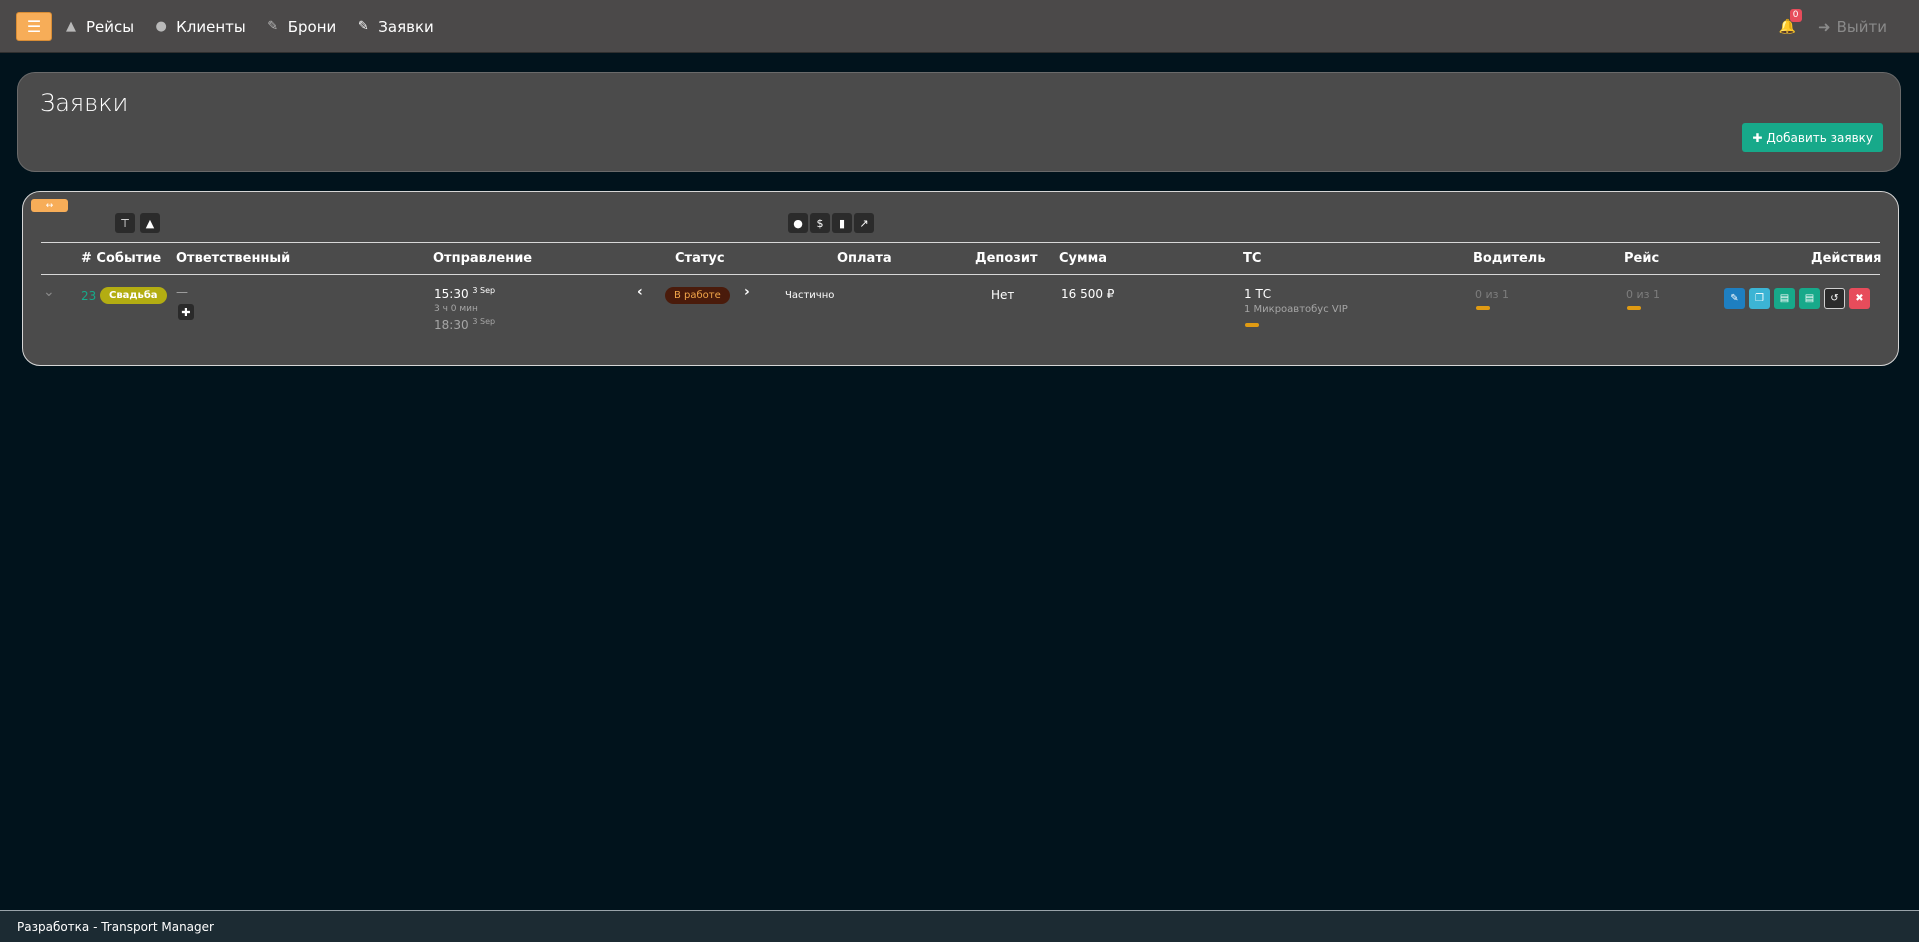 This screenshot has width=1919, height=942. What do you see at coordinates (1643, 294) in the screenshot?
I see `trip-value: 0 из 1` at bounding box center [1643, 294].